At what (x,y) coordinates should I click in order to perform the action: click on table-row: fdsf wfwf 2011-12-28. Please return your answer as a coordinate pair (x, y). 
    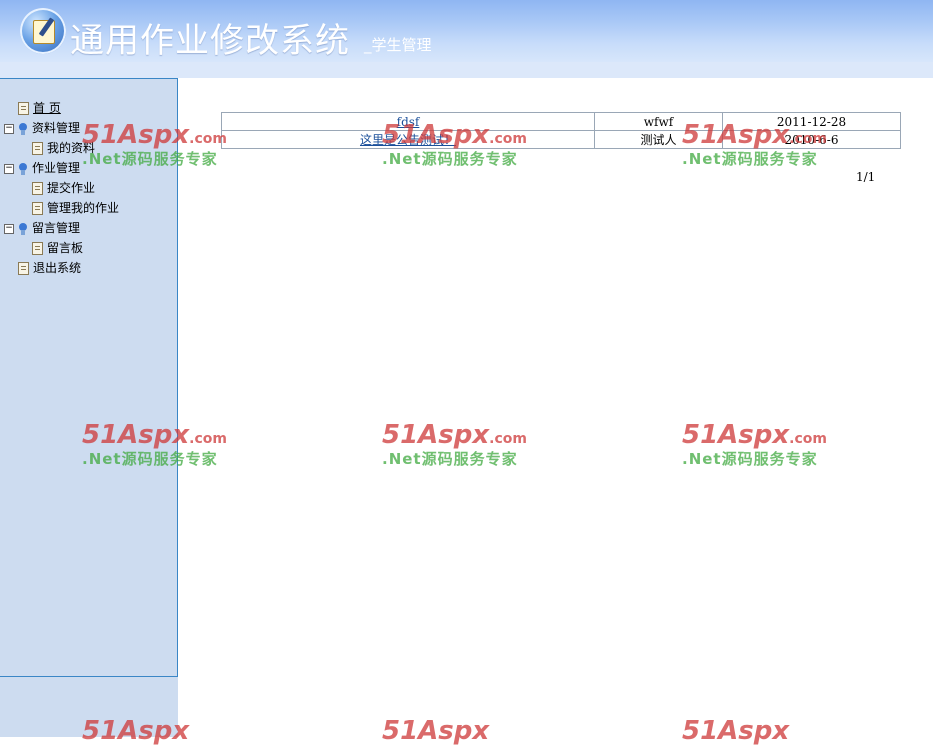
    Looking at the image, I should click on (561, 121).